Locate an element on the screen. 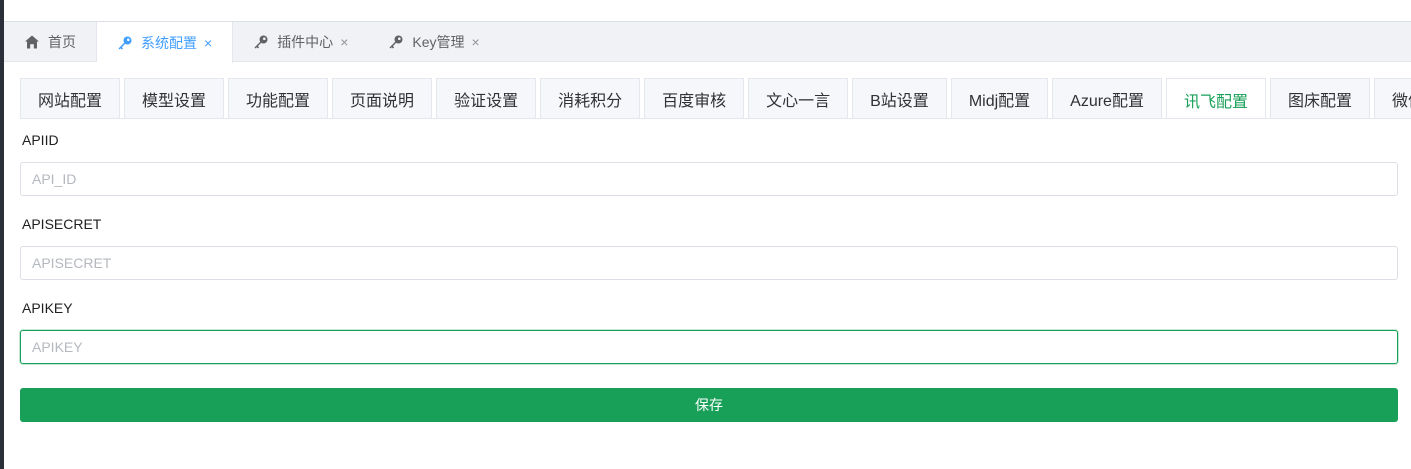 Image resolution: width=1411 pixels, height=469 pixels. tab-model-settings: 模型设置 is located at coordinates (174, 98).